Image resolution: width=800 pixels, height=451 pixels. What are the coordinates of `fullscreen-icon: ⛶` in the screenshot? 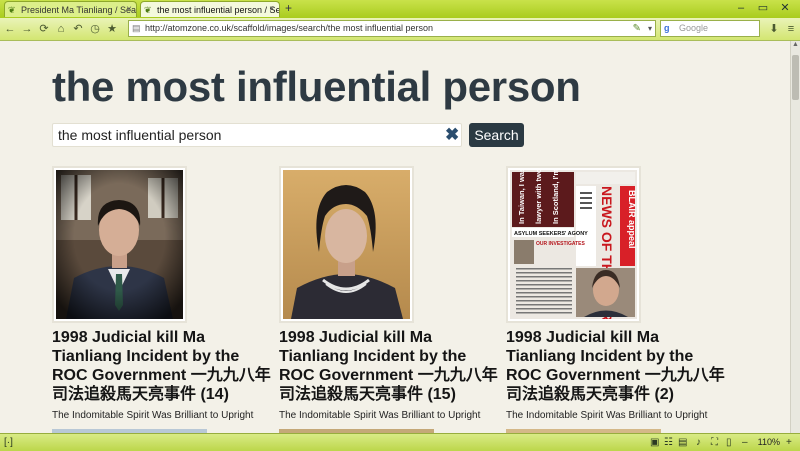 It's located at (714, 442).